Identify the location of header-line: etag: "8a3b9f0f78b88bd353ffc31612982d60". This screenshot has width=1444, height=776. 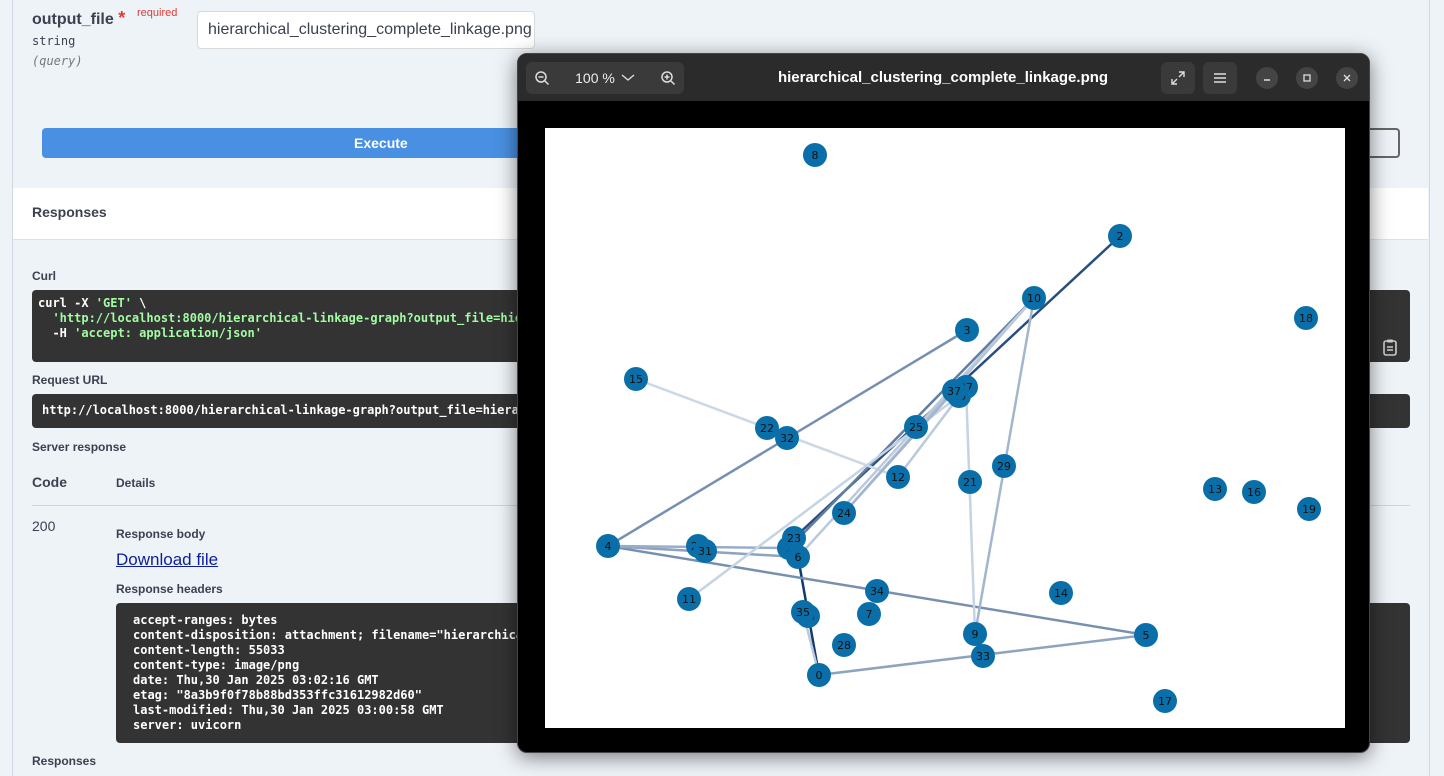
(277, 695).